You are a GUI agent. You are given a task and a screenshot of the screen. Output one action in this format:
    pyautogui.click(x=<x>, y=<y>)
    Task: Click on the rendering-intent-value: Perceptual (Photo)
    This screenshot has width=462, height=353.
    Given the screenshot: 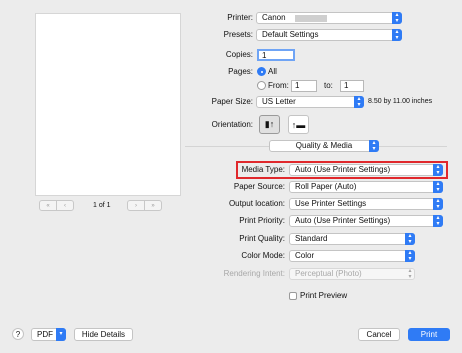 What is the action you would take?
    pyautogui.click(x=328, y=273)
    